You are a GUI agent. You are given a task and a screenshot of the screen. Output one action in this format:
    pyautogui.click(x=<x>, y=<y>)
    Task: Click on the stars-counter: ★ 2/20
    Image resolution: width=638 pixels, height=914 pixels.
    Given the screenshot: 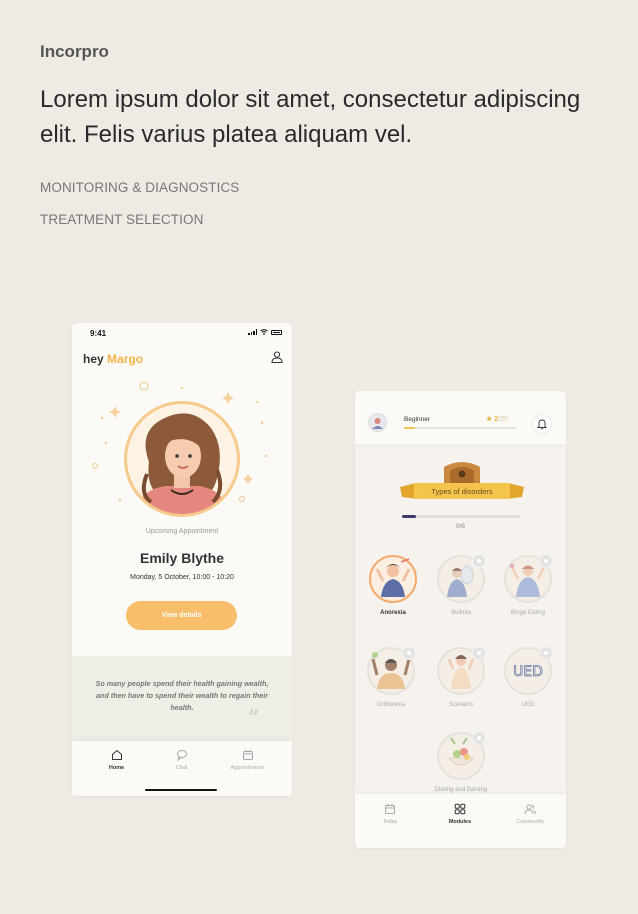 What is the action you would take?
    pyautogui.click(x=497, y=419)
    